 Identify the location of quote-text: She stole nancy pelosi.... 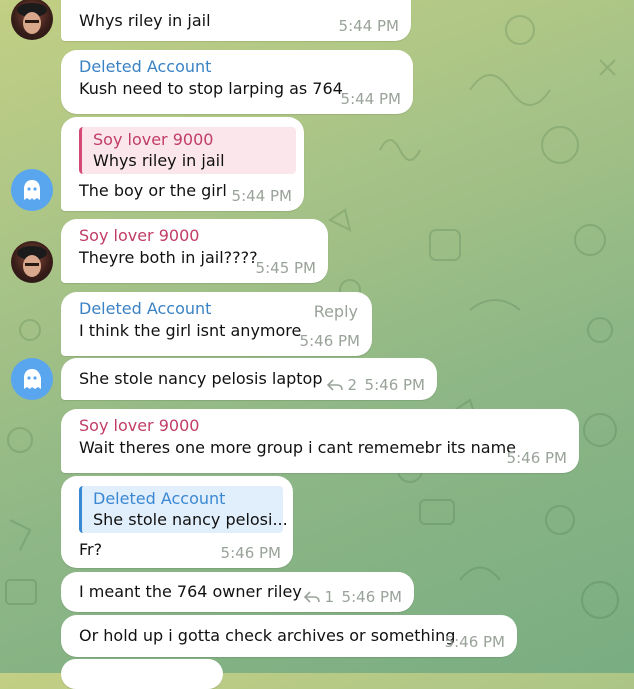
(190, 519).